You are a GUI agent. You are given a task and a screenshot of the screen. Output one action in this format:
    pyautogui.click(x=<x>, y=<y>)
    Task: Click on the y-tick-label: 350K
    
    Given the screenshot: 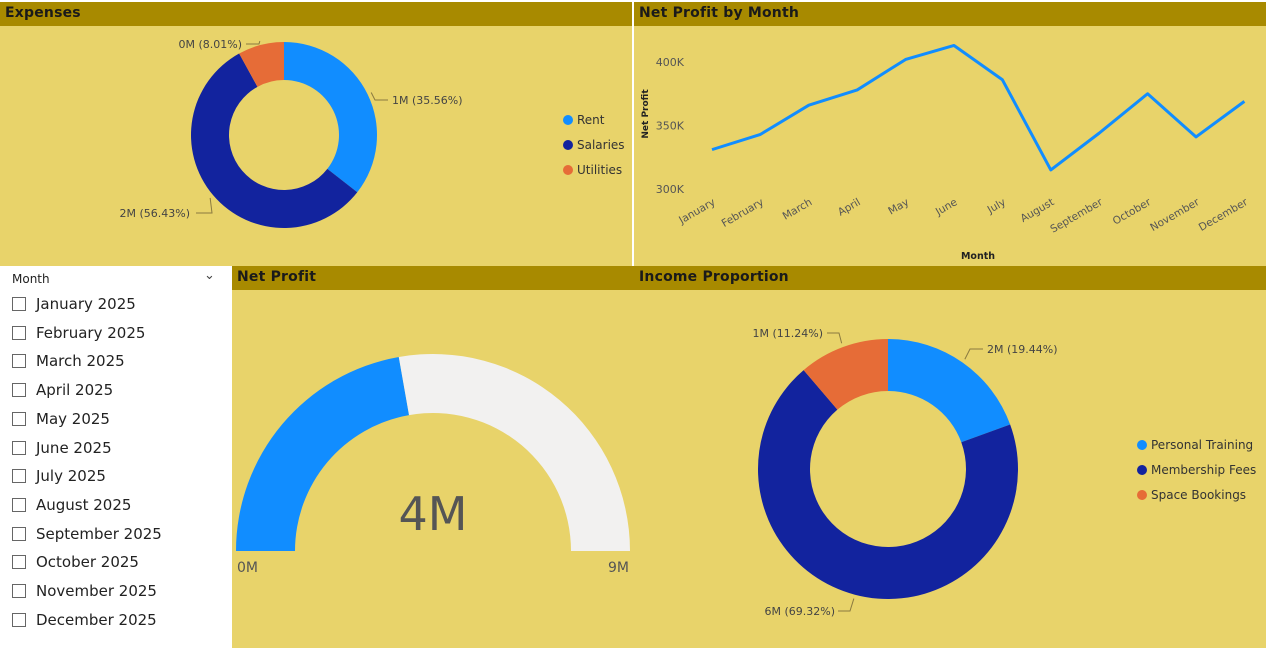 What is the action you would take?
    pyautogui.click(x=670, y=126)
    